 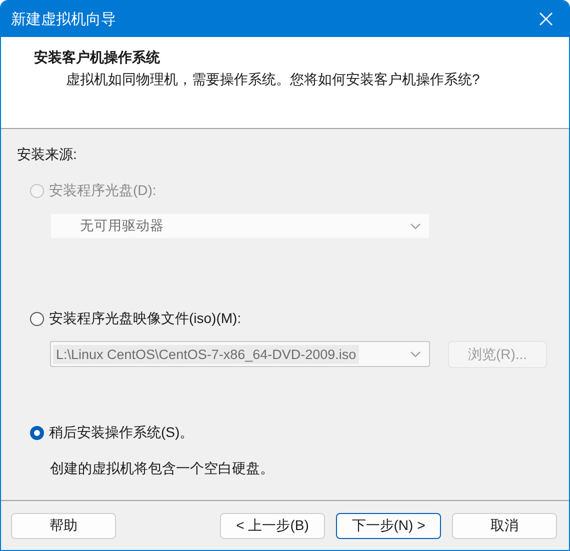 What do you see at coordinates (63, 19) in the screenshot?
I see `window-title: 新建虚拟机向导` at bounding box center [63, 19].